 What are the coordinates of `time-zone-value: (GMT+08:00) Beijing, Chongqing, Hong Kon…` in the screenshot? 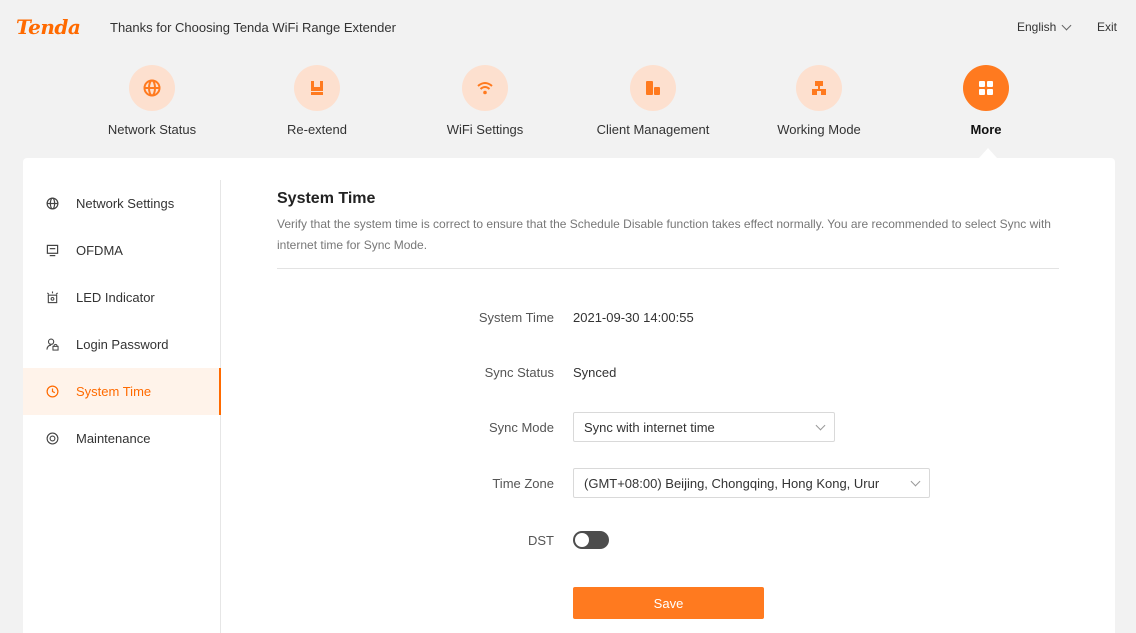 It's located at (732, 483).